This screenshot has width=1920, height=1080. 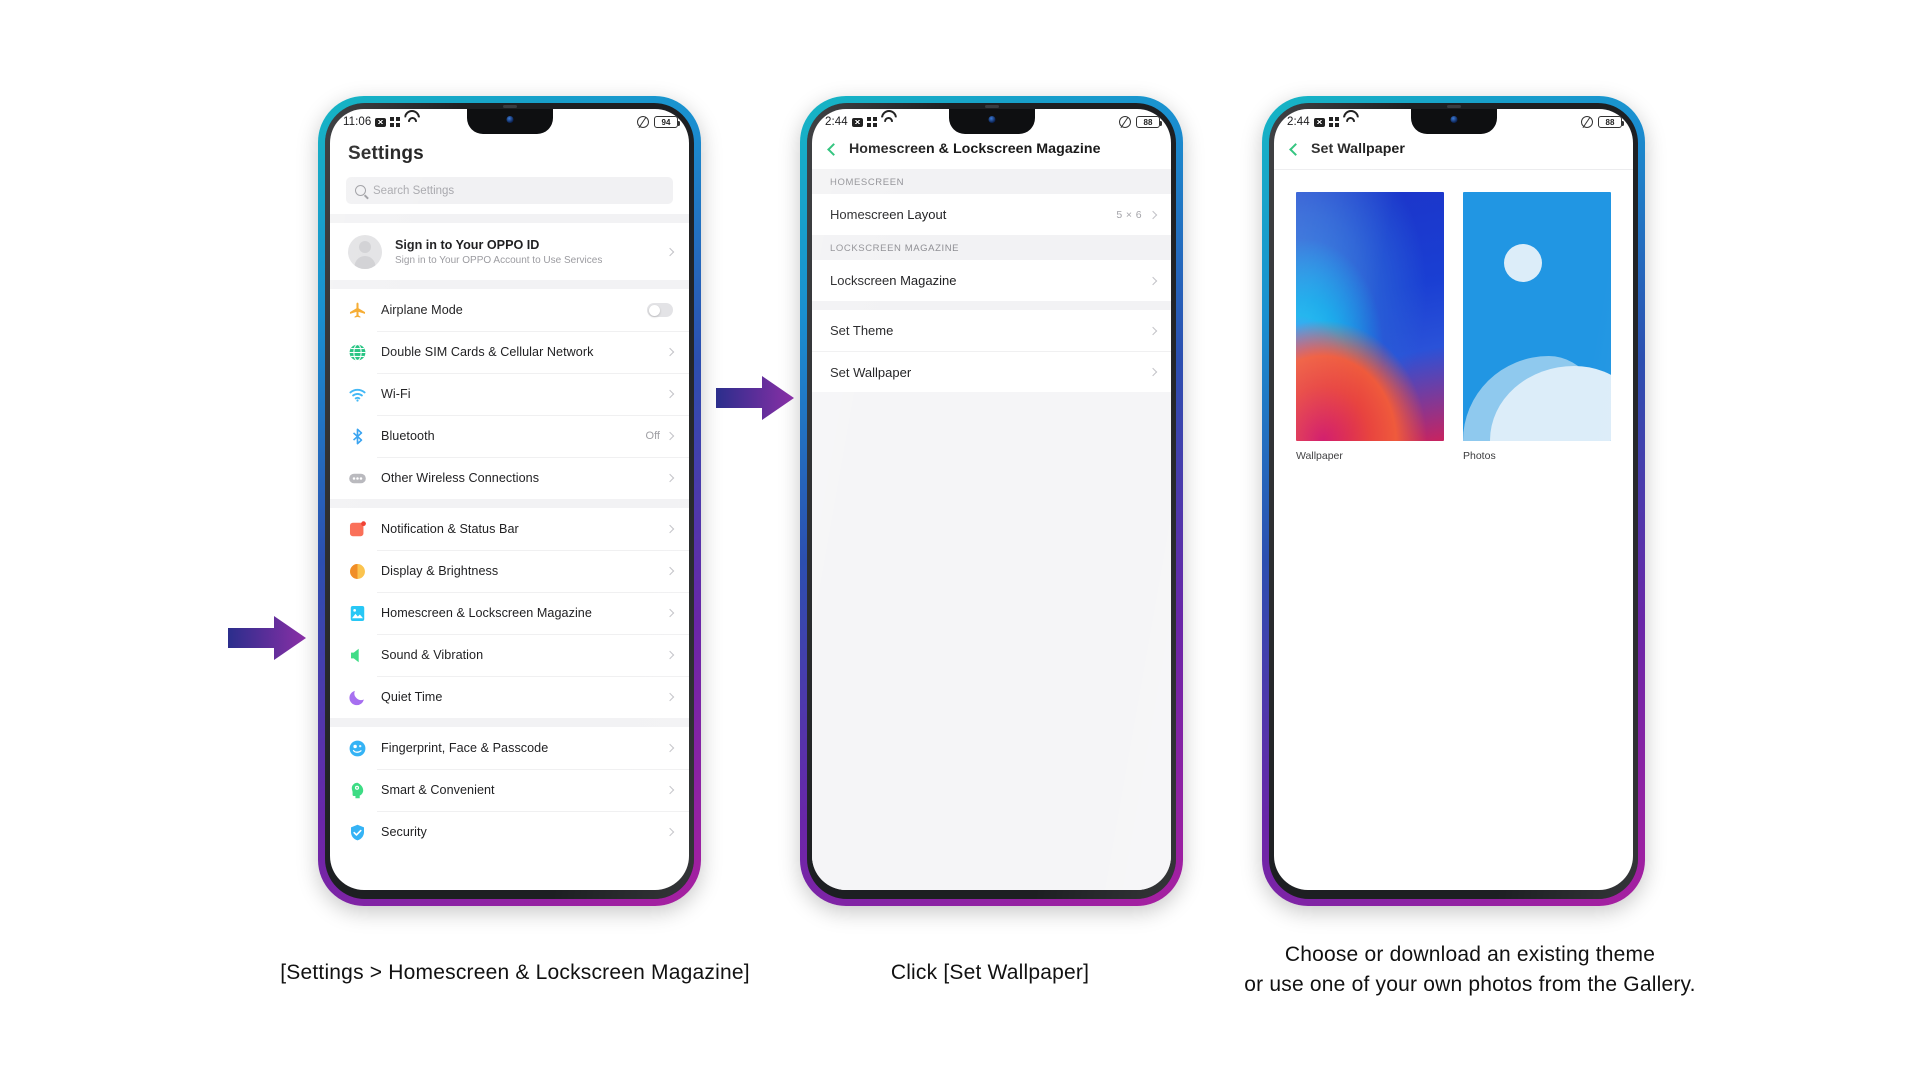 I want to click on dots-icon, so click(x=357, y=478).